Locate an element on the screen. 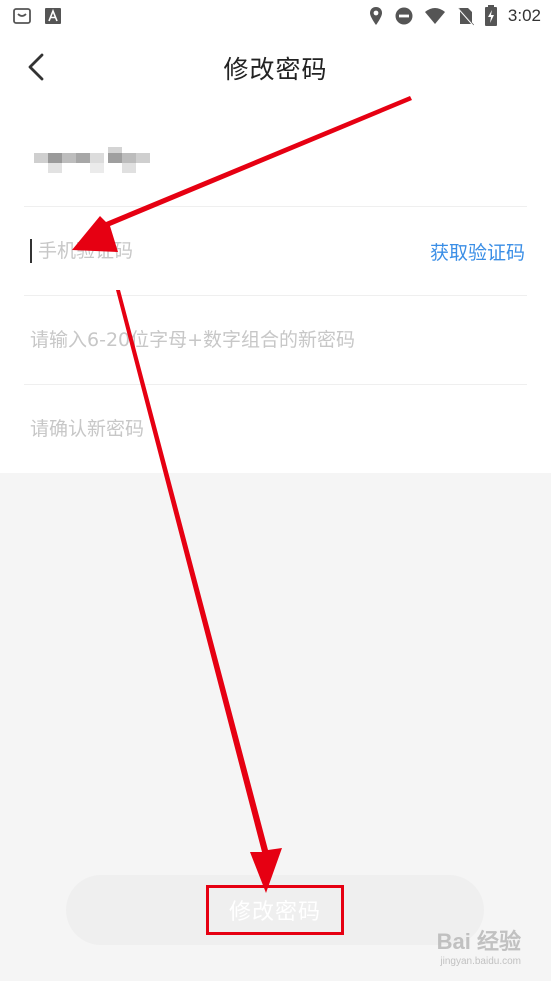  wifi-icon is located at coordinates (434, 16).